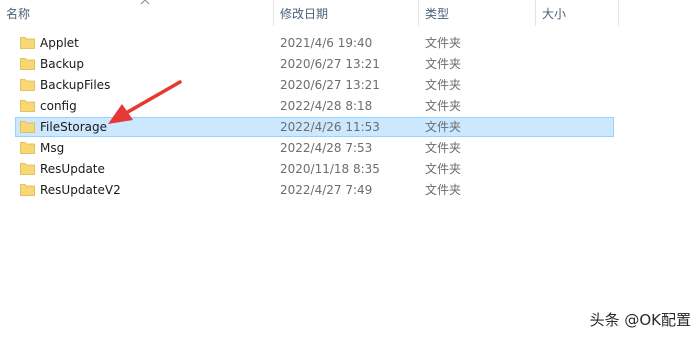 The width and height of the screenshot is (699, 337). What do you see at coordinates (477, 13) in the screenshot?
I see `column-header-type: 类型` at bounding box center [477, 13].